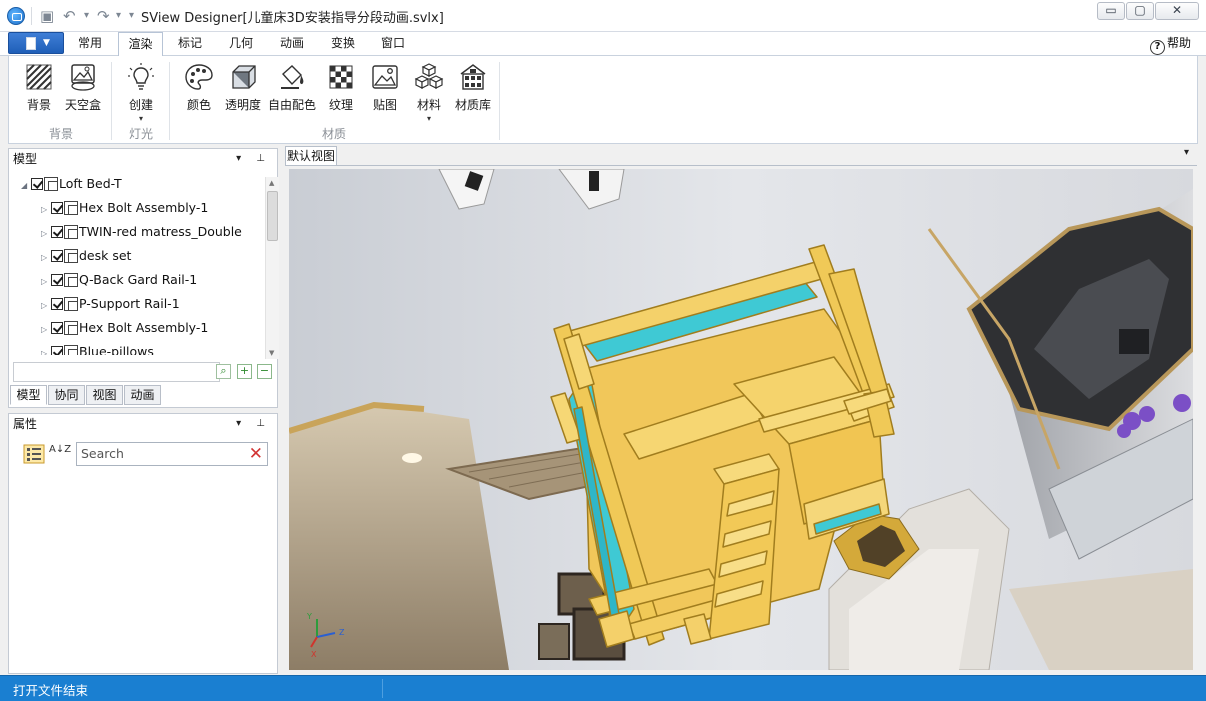  Describe the element at coordinates (603, 688) in the screenshot. I see `status-bar: 打开文件结束` at that location.